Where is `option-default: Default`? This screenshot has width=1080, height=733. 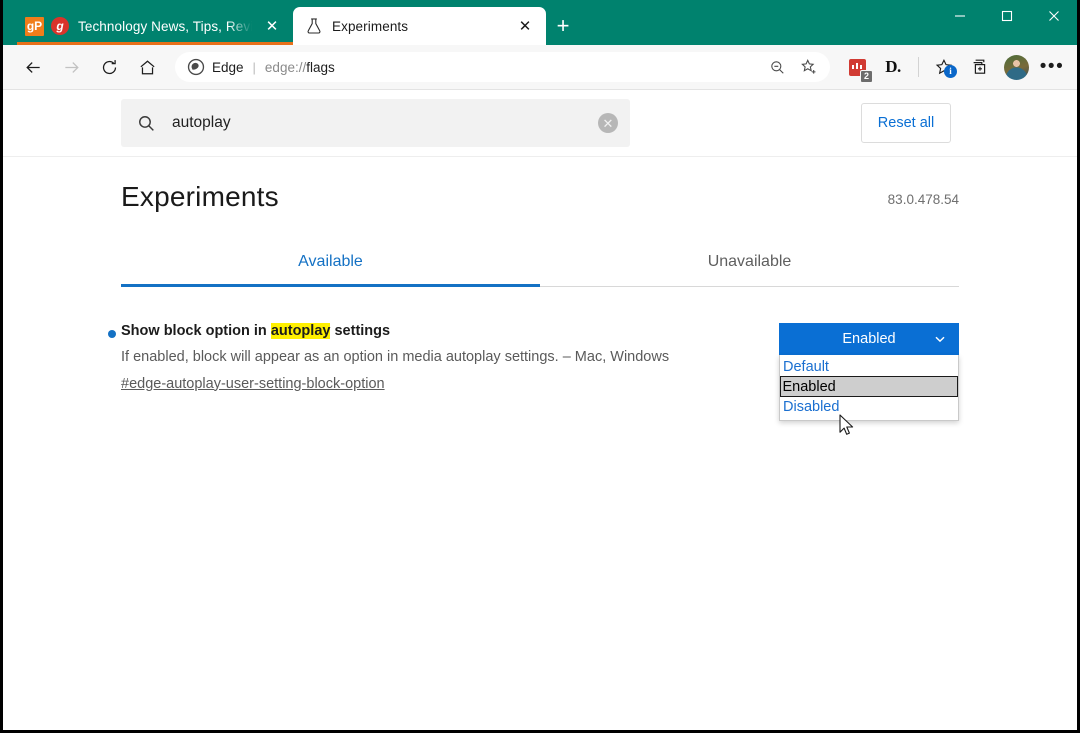 option-default: Default is located at coordinates (869, 366).